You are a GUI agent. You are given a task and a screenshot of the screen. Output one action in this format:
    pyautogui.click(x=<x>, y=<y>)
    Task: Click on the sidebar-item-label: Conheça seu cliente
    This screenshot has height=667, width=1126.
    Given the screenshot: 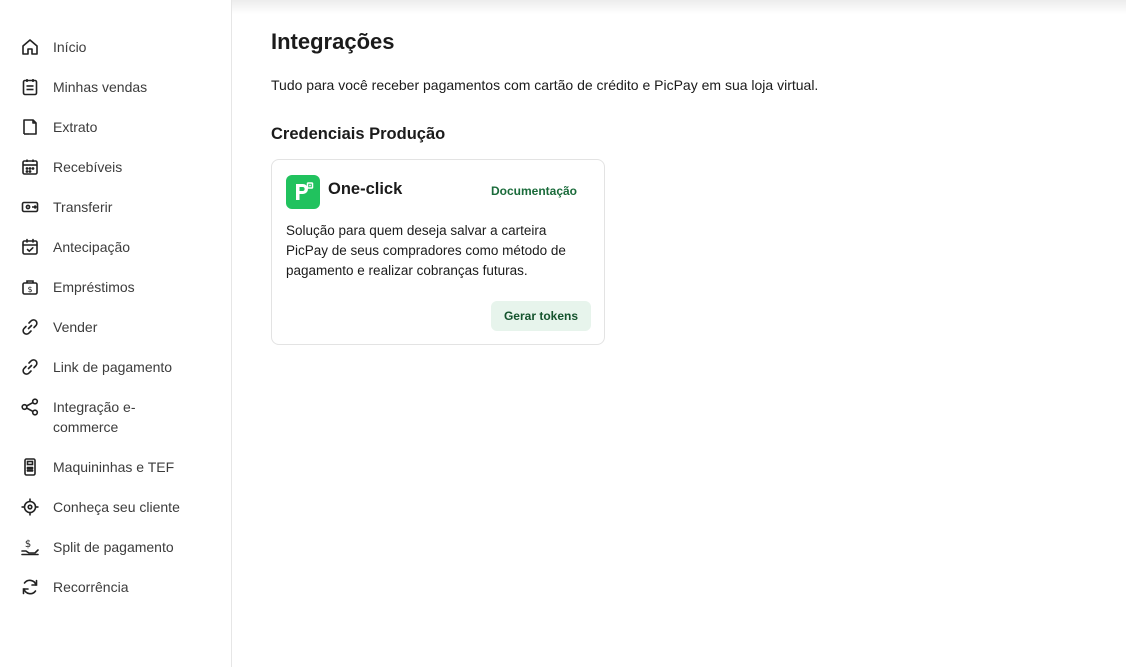 What is the action you would take?
    pyautogui.click(x=116, y=507)
    